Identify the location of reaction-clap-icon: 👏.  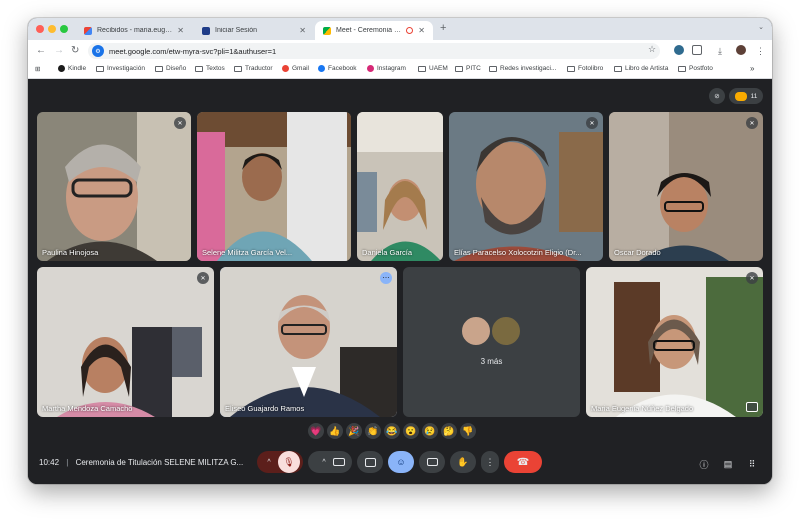
(373, 431).